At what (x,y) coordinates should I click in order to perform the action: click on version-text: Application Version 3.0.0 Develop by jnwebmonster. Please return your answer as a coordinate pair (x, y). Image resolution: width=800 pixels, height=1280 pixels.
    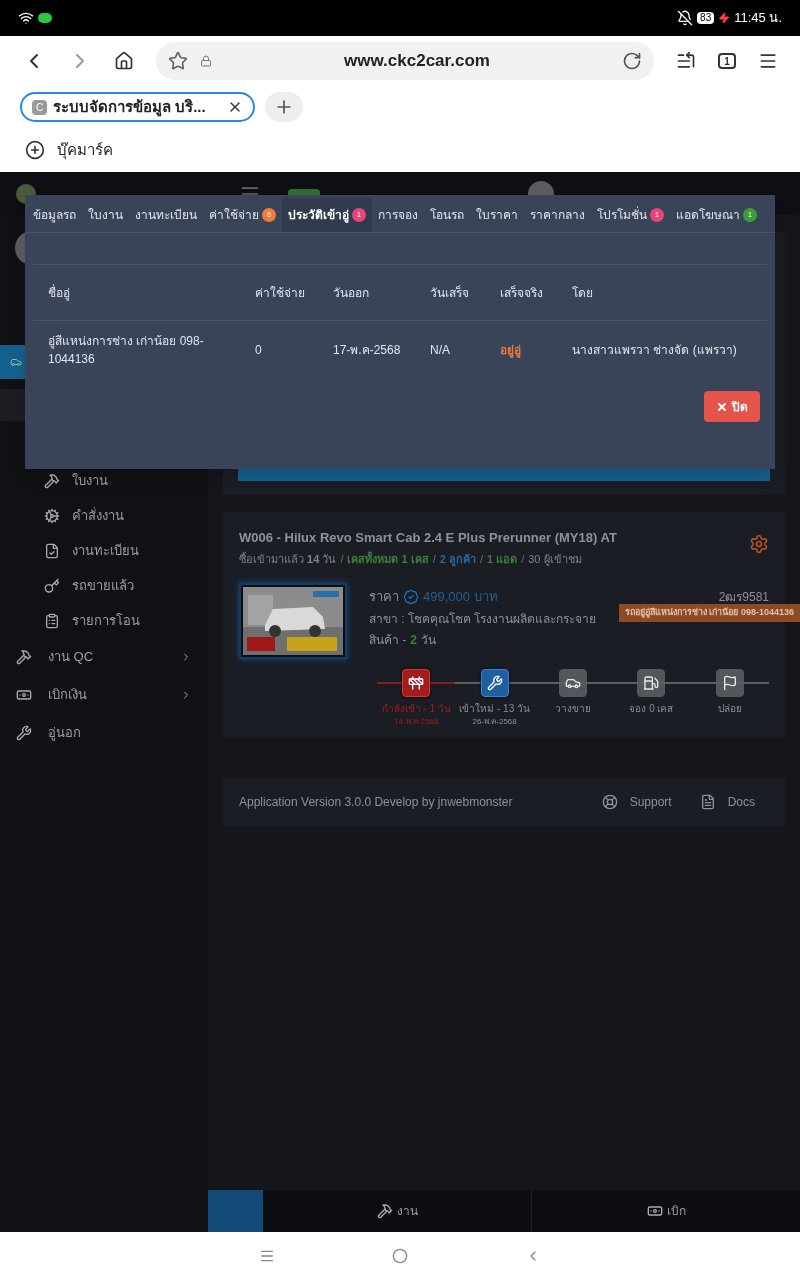
    Looking at the image, I should click on (376, 802).